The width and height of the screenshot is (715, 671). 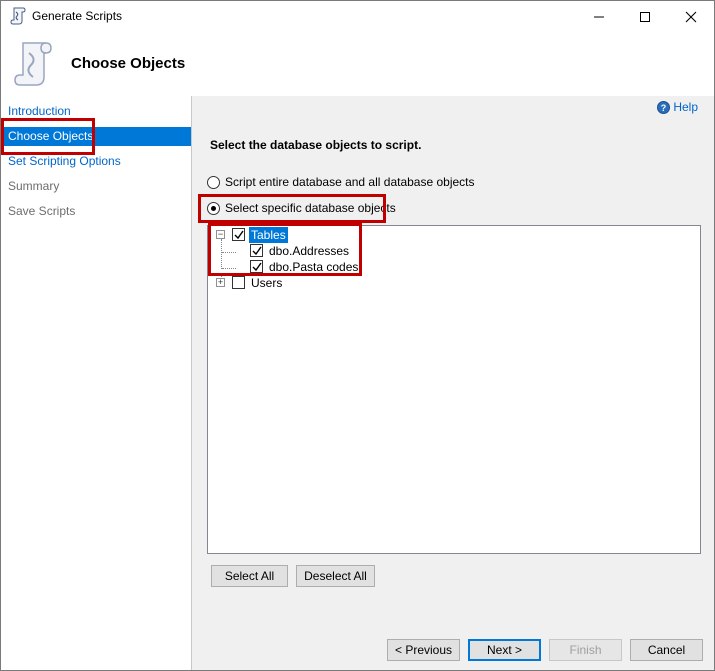 I want to click on deselect-all-button: Deselect All, so click(x=335, y=576).